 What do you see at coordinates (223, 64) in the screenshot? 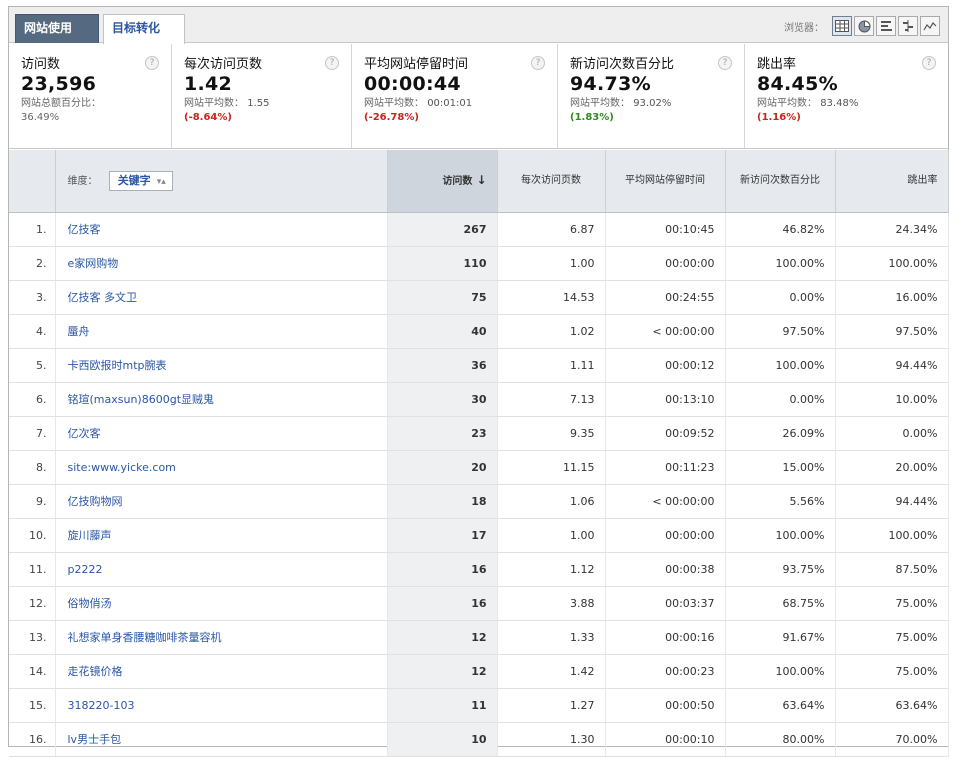
I see `scorecard-title: 每次访问页数` at bounding box center [223, 64].